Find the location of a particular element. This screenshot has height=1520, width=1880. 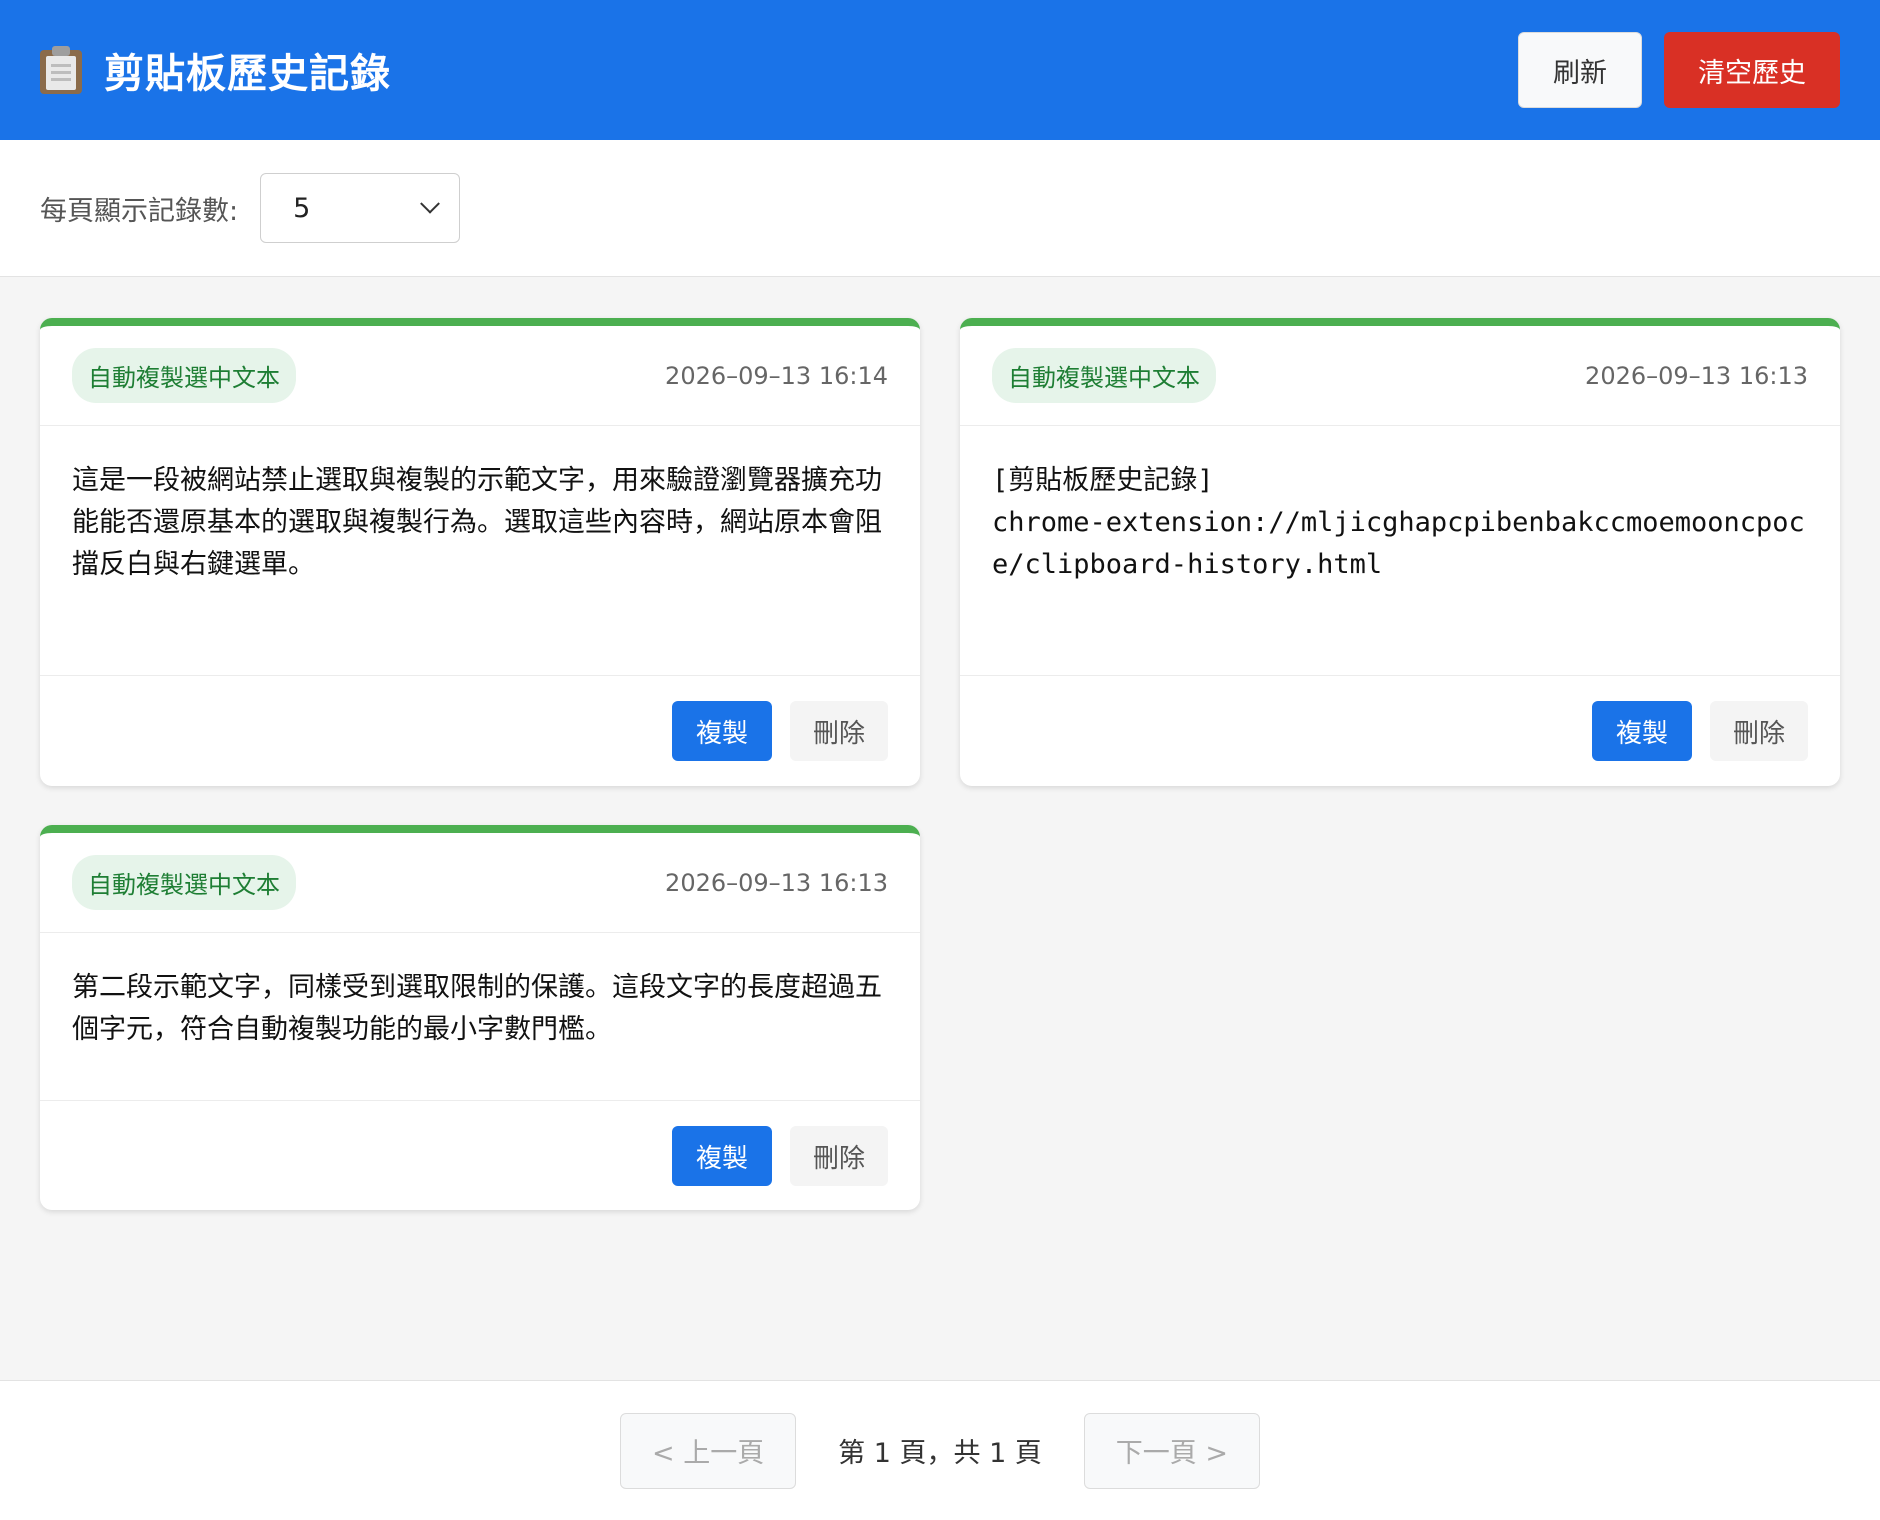

app-header: 剪貼板歷史記錄 刷新 清空歷史 is located at coordinates (940, 70).